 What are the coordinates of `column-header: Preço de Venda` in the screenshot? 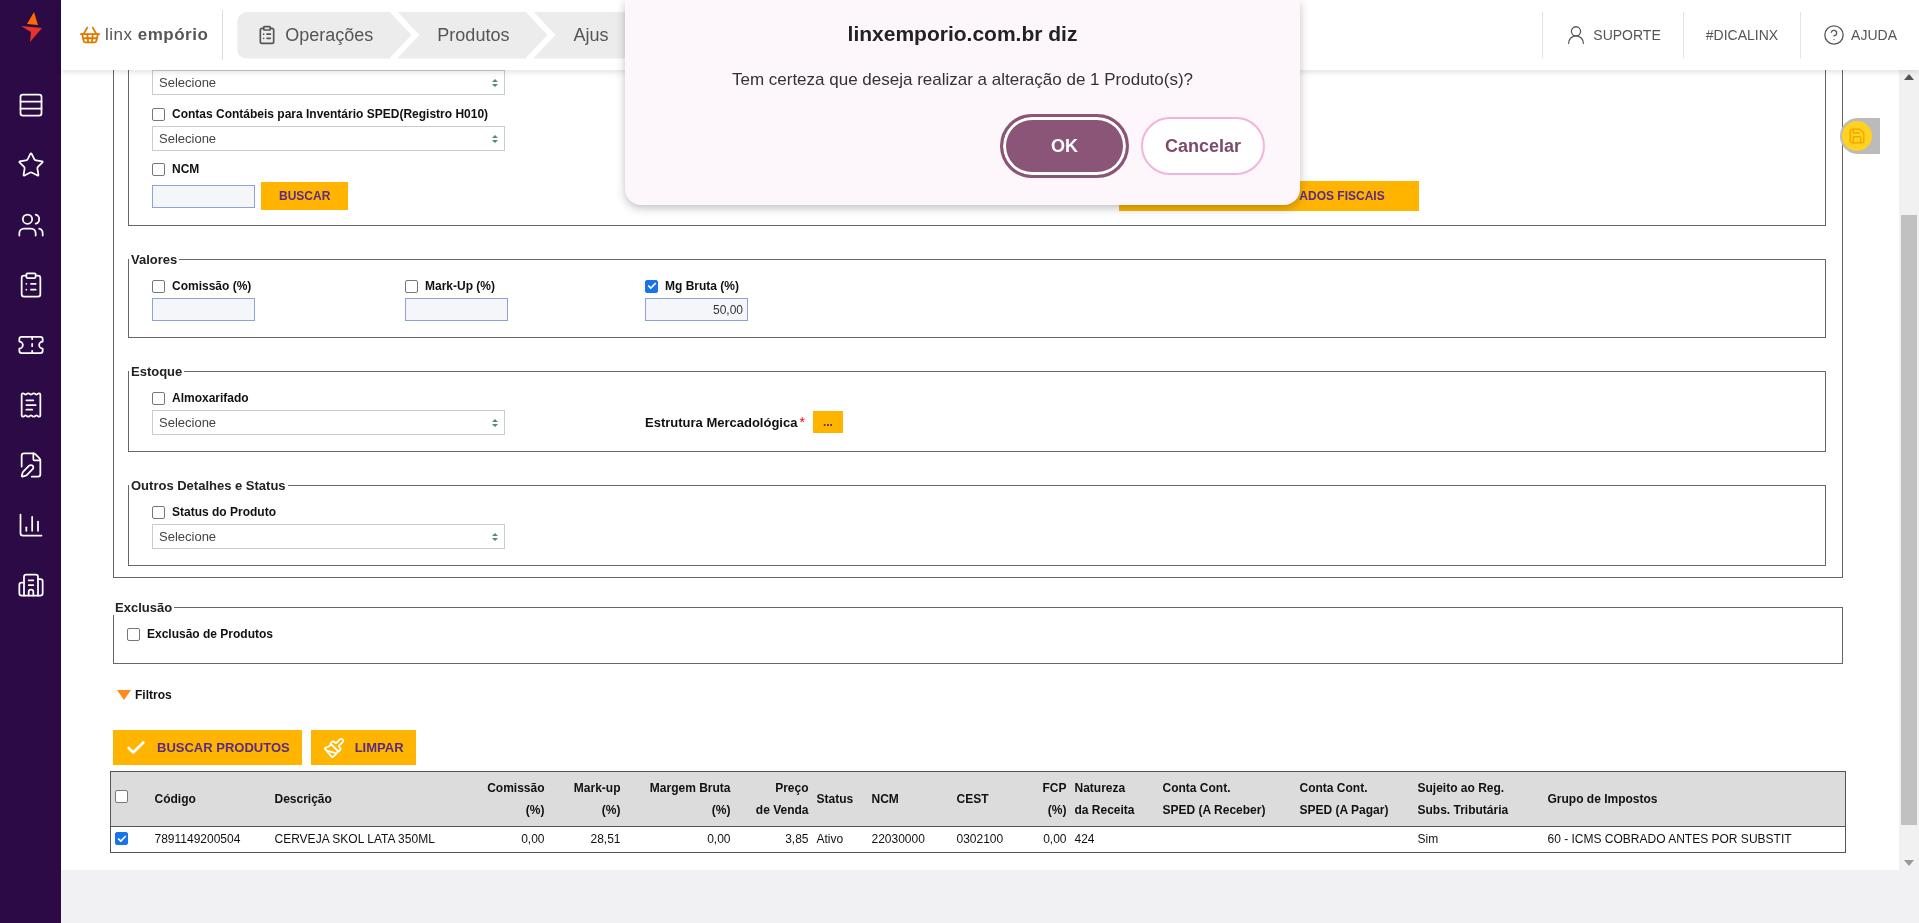 It's located at (773, 799).